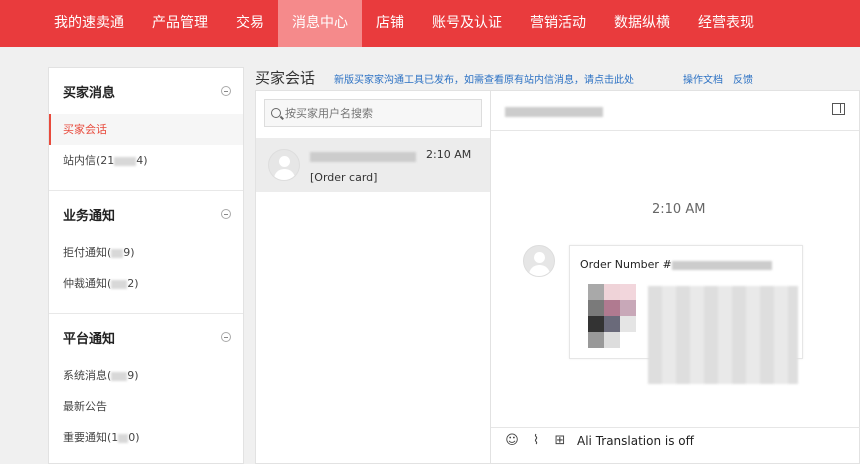  What do you see at coordinates (250, 23) in the screenshot?
I see `nav-transactions: 交易` at bounding box center [250, 23].